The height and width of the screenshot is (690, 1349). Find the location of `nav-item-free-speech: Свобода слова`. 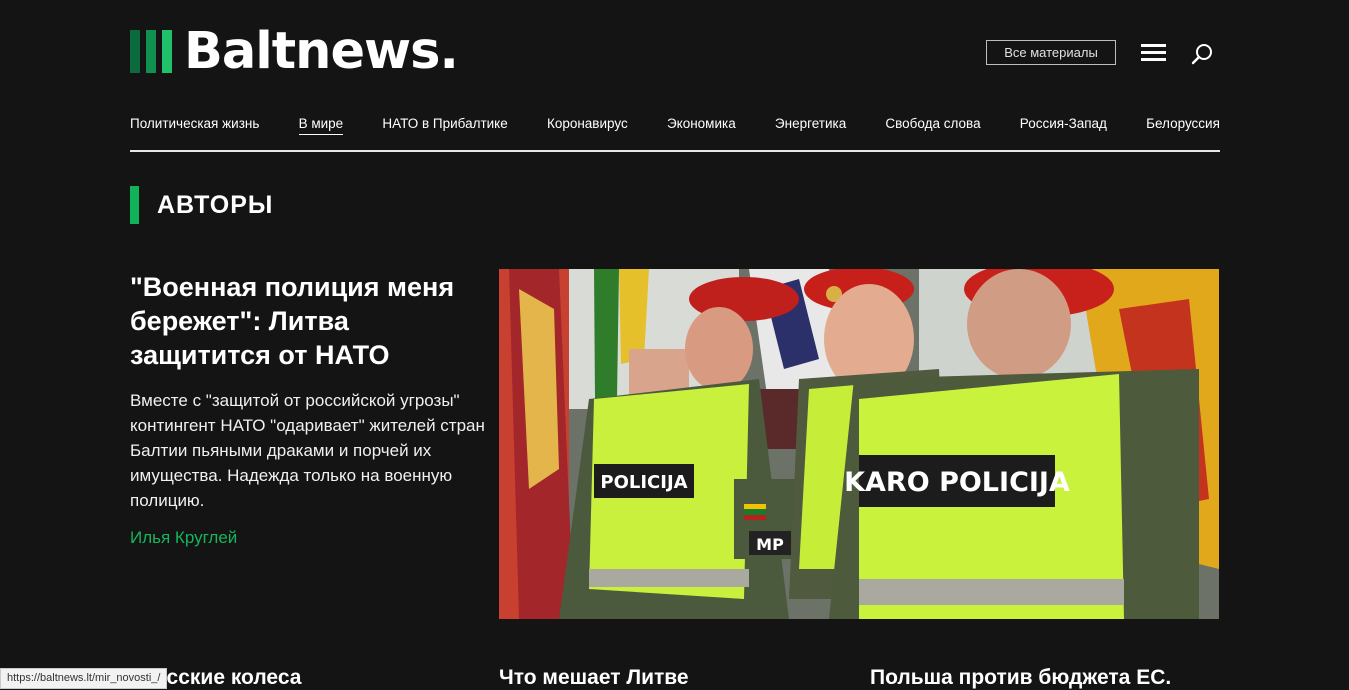

nav-item-free-speech: Свобода слова is located at coordinates (932, 117).